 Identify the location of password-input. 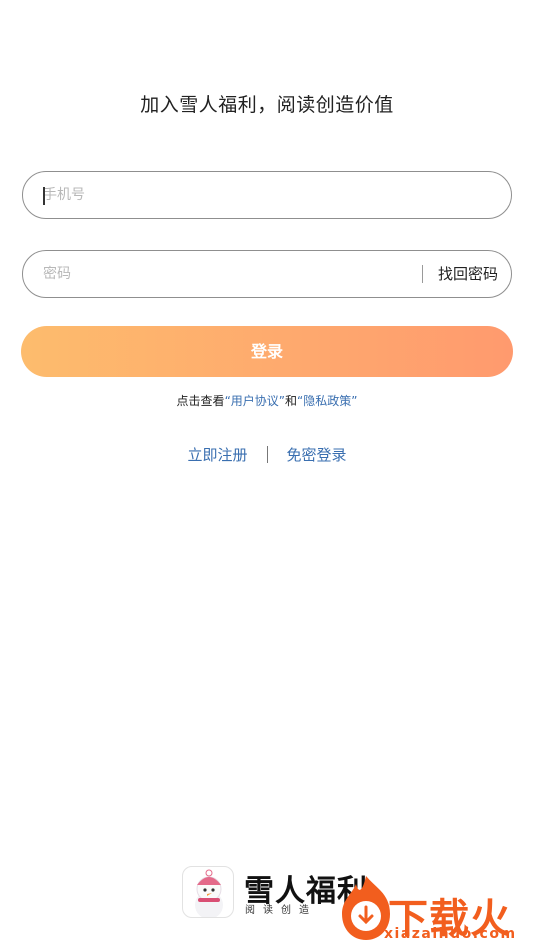
(223, 274).